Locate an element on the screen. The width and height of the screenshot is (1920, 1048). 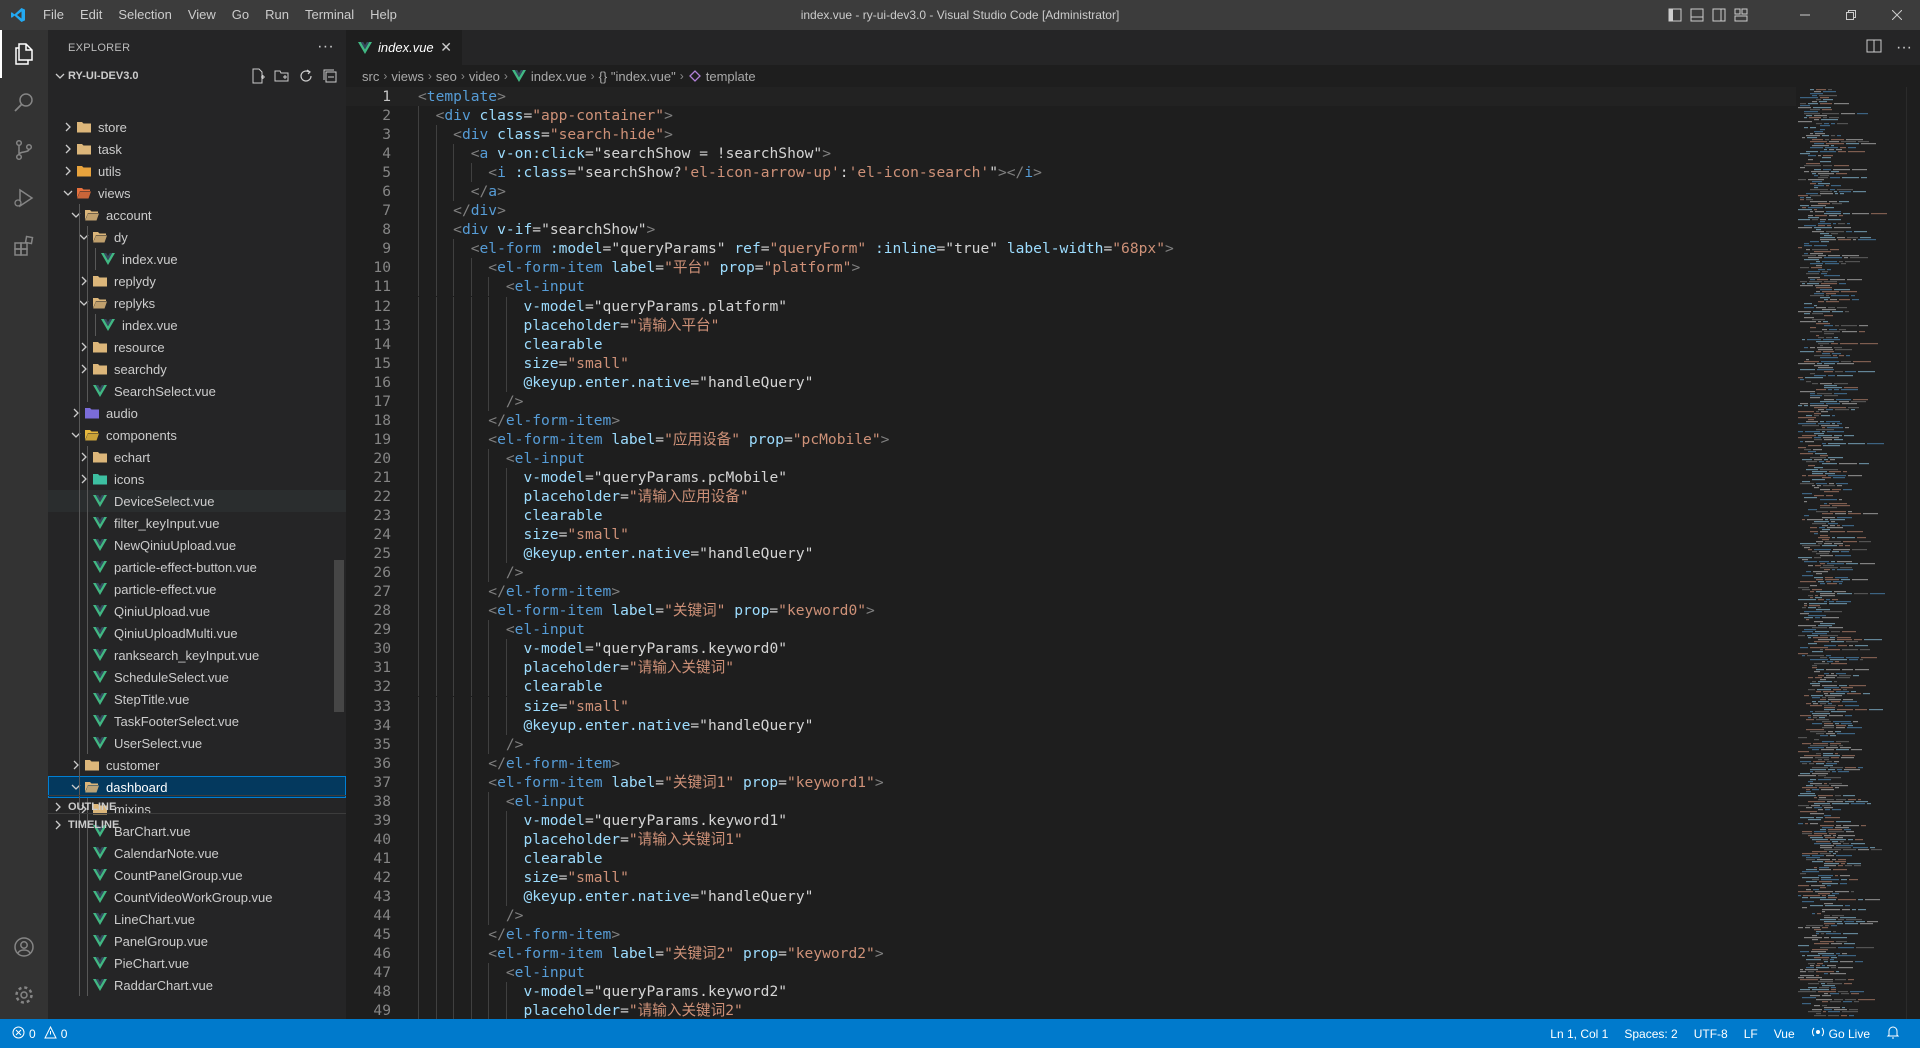
tree-file: DeviceSelect.vue is located at coordinates (197, 501).